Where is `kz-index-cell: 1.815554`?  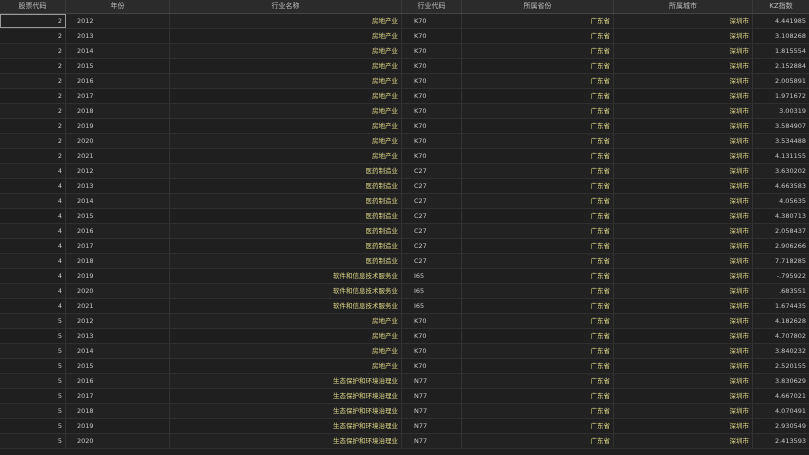
kz-index-cell: 1.815554 is located at coordinates (781, 51).